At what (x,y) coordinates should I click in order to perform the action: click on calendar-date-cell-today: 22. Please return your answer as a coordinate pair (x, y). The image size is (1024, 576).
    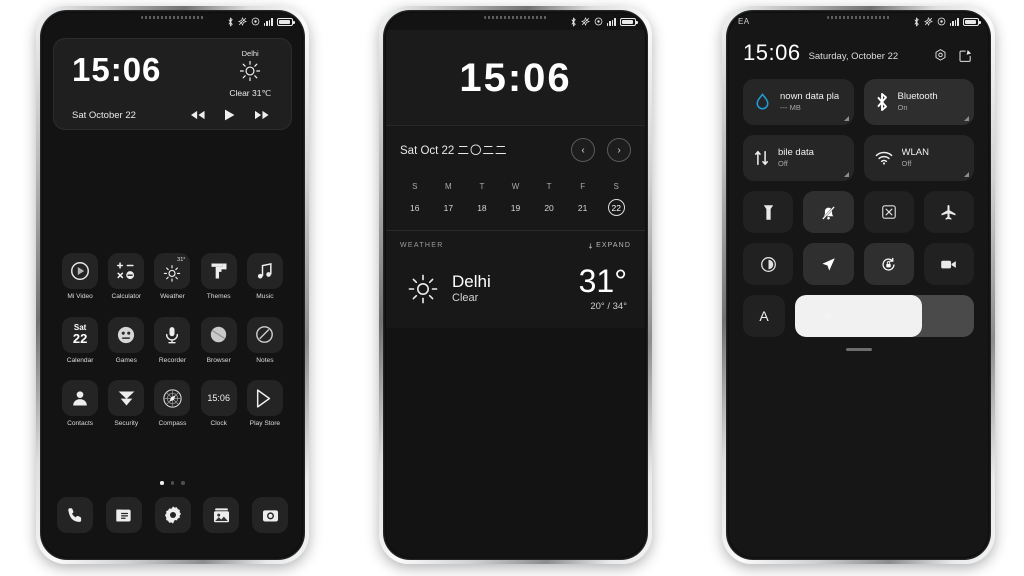
    Looking at the image, I should click on (616, 207).